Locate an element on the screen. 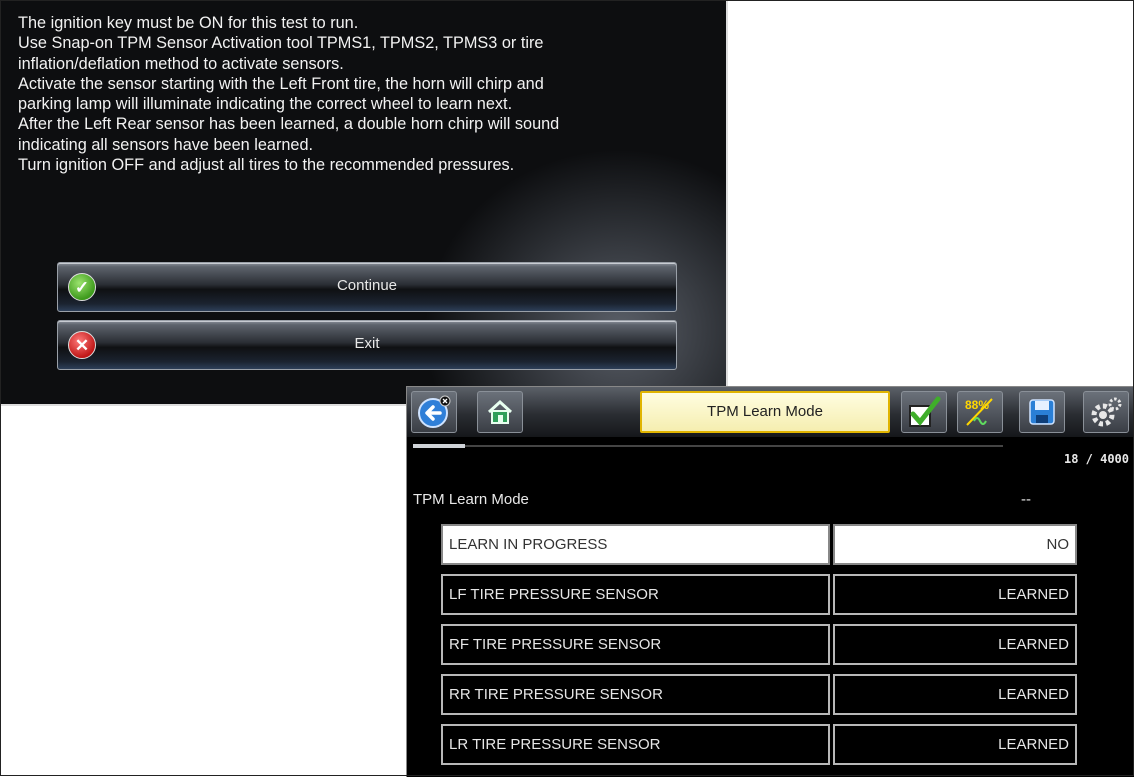  page-title: TPM Learn Mode is located at coordinates (765, 412).